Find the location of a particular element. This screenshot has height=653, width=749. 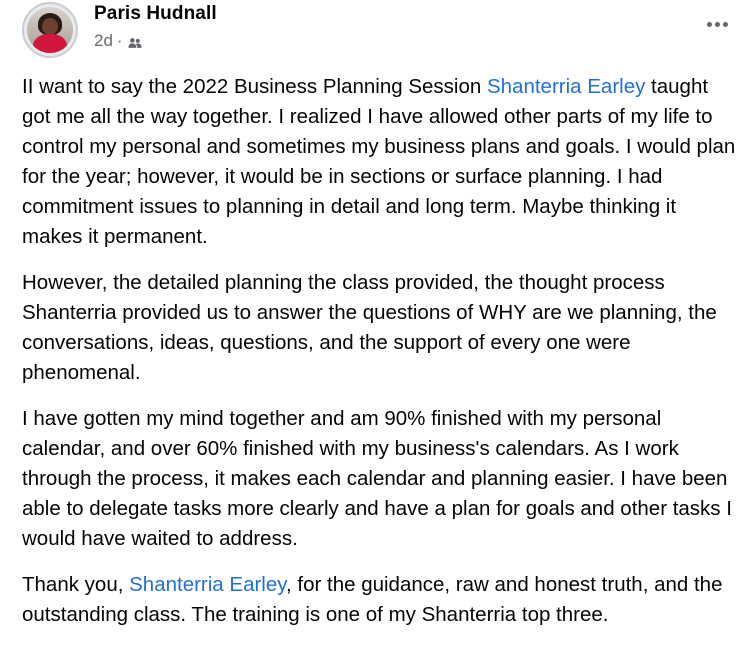

avatar-face is located at coordinates (50, 26).